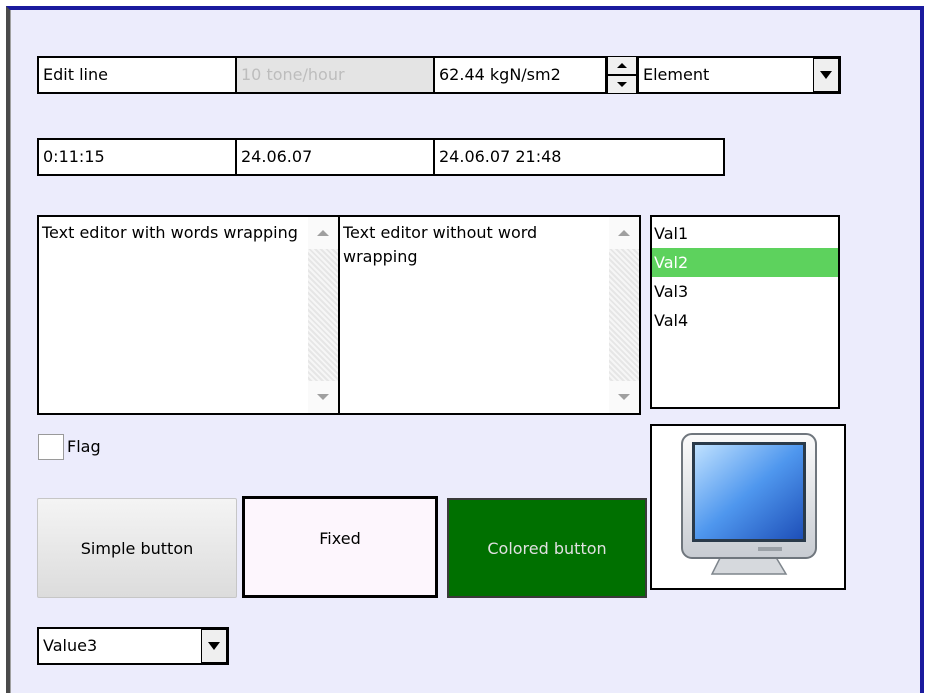 The width and height of the screenshot is (936, 693). I want to click on image-button, so click(748, 507).